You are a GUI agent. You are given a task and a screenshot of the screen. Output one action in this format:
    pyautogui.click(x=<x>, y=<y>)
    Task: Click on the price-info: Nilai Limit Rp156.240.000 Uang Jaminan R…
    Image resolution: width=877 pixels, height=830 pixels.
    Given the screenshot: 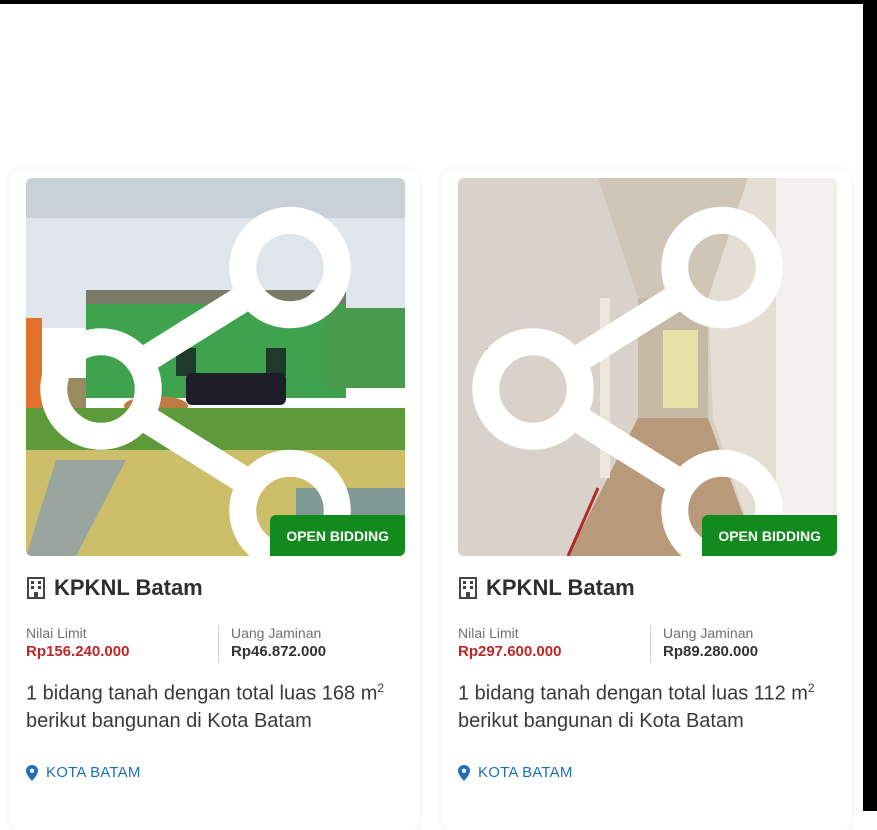 What is the action you would take?
    pyautogui.click(x=216, y=645)
    